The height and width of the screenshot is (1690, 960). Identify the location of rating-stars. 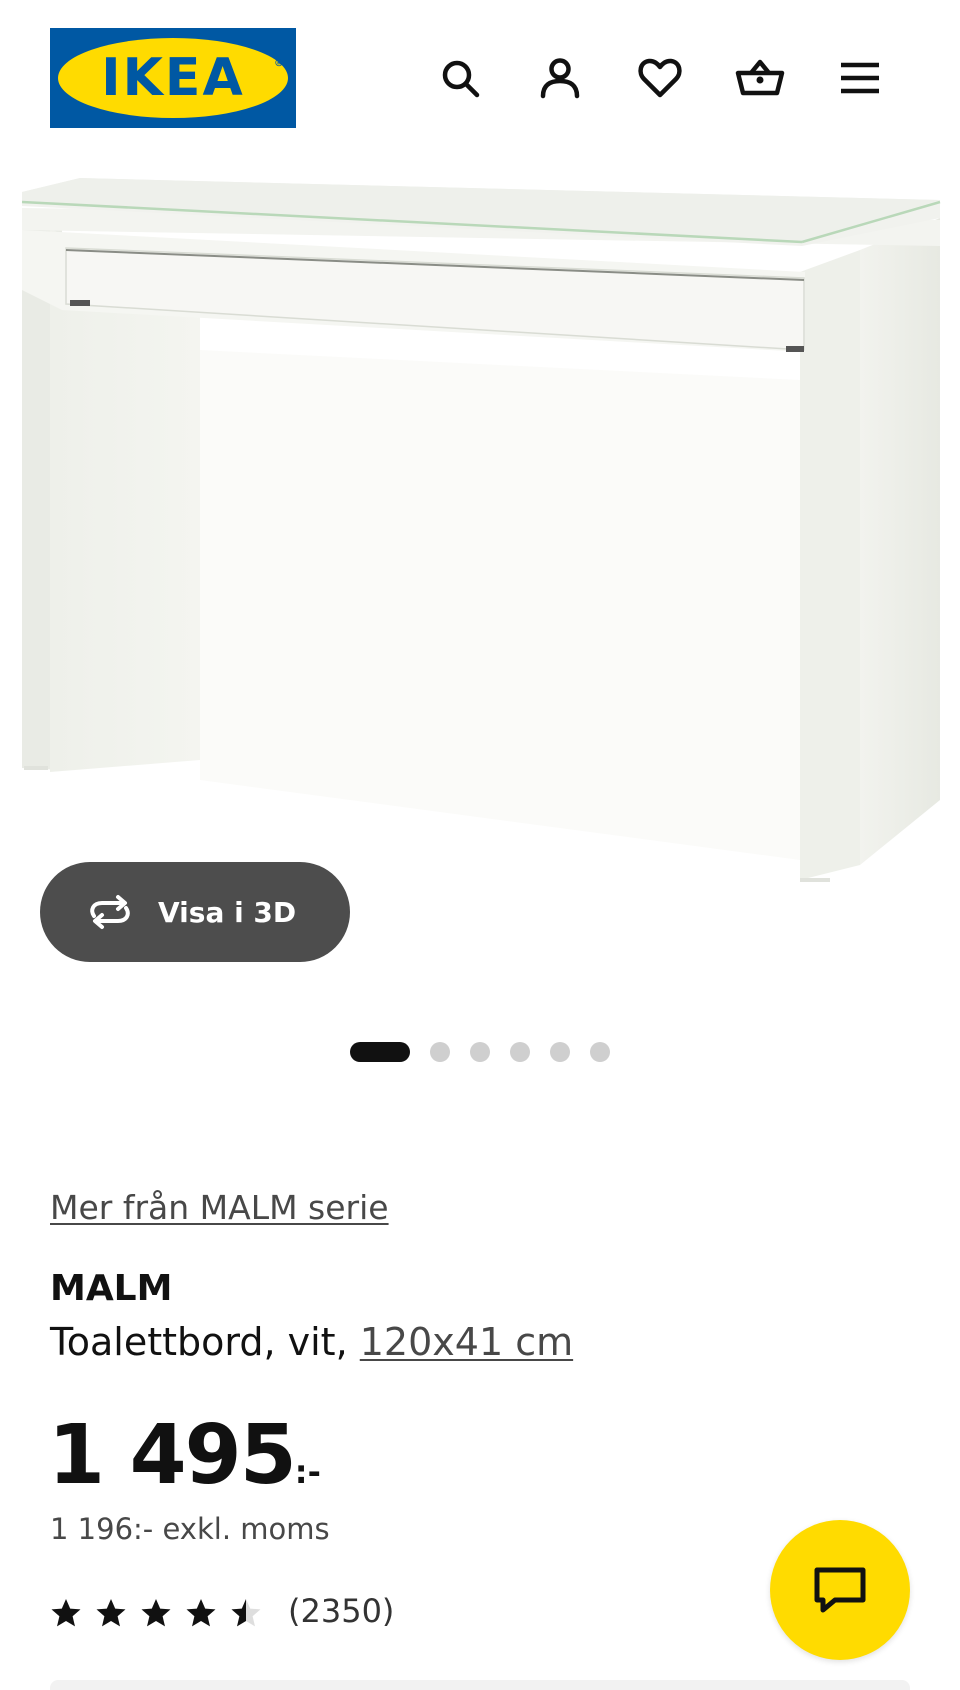
(162, 1613).